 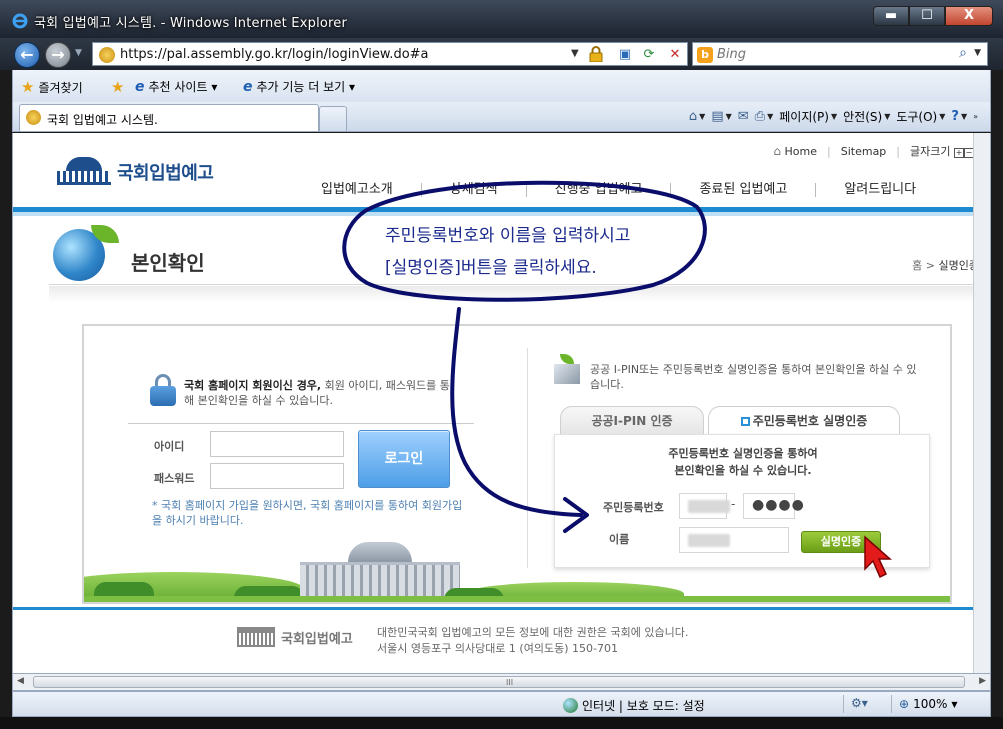 I want to click on help-button: ? ▼, so click(x=959, y=116).